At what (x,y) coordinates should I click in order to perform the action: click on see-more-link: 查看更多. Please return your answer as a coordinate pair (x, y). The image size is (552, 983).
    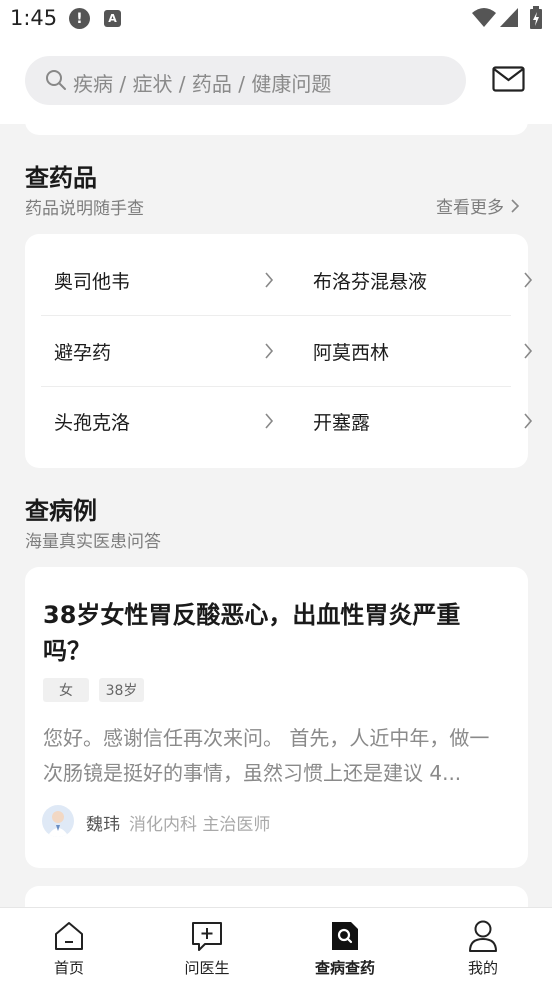
    Looking at the image, I should click on (478, 205).